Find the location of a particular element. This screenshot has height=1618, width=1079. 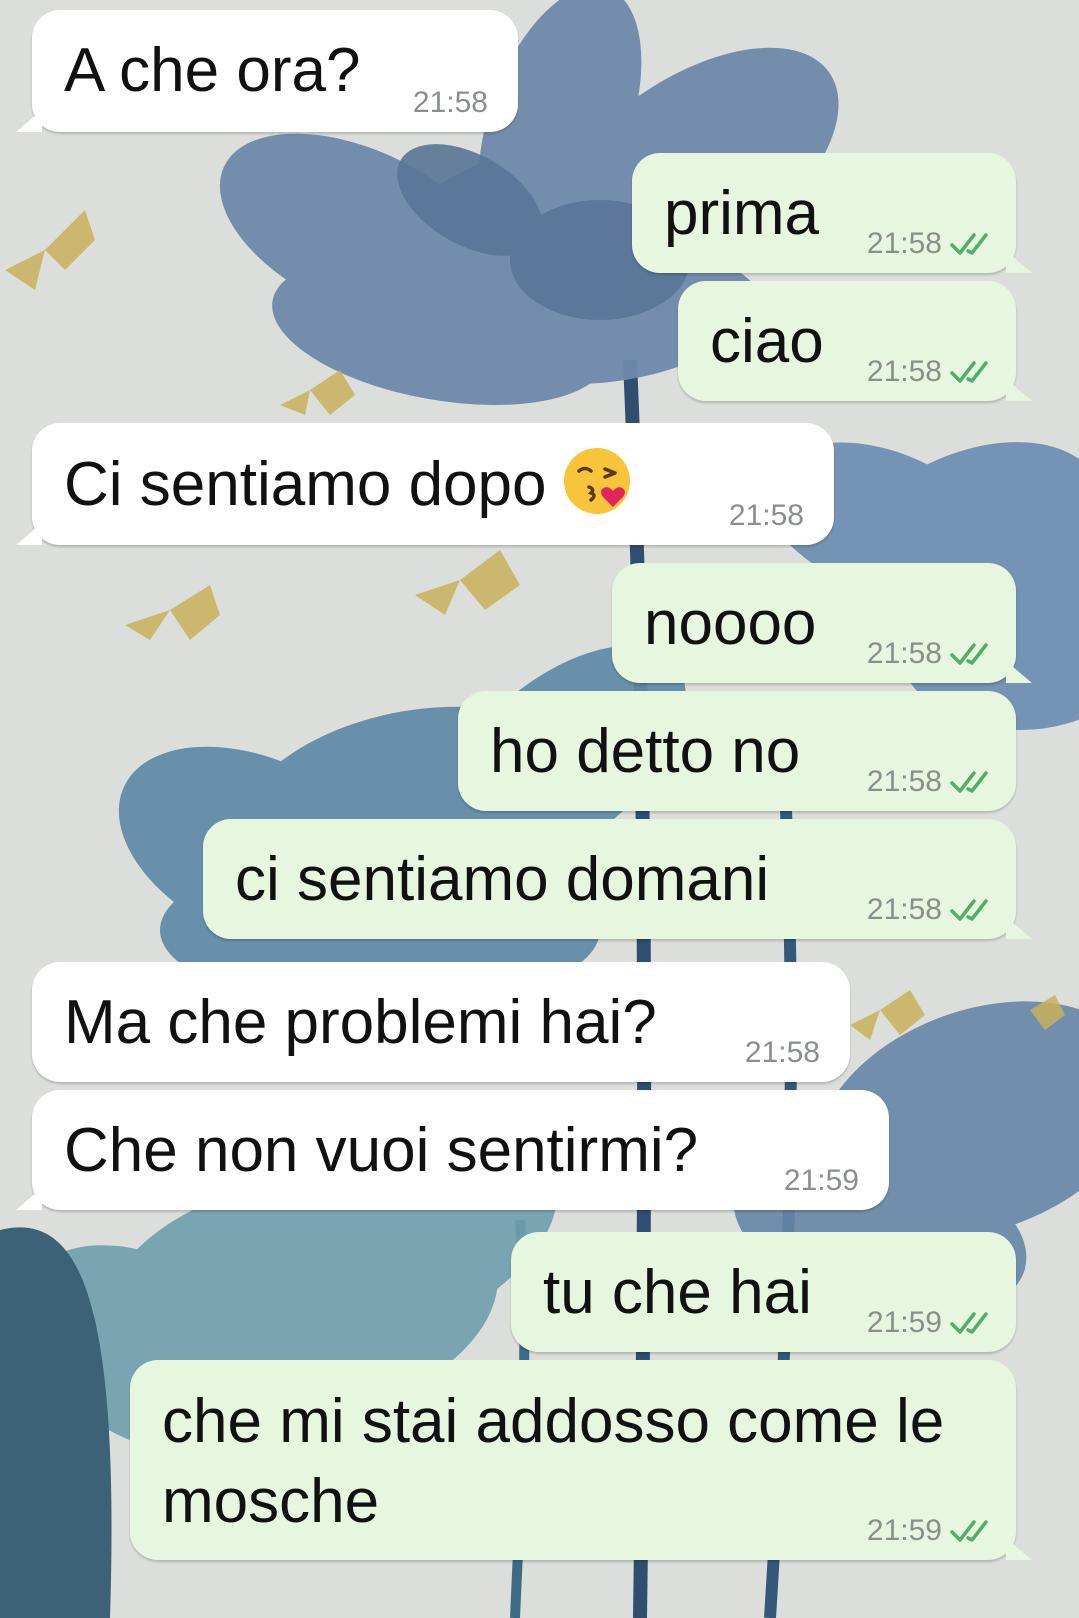

outgoing-message: tu che hai 21:59 is located at coordinates (763, 1292).